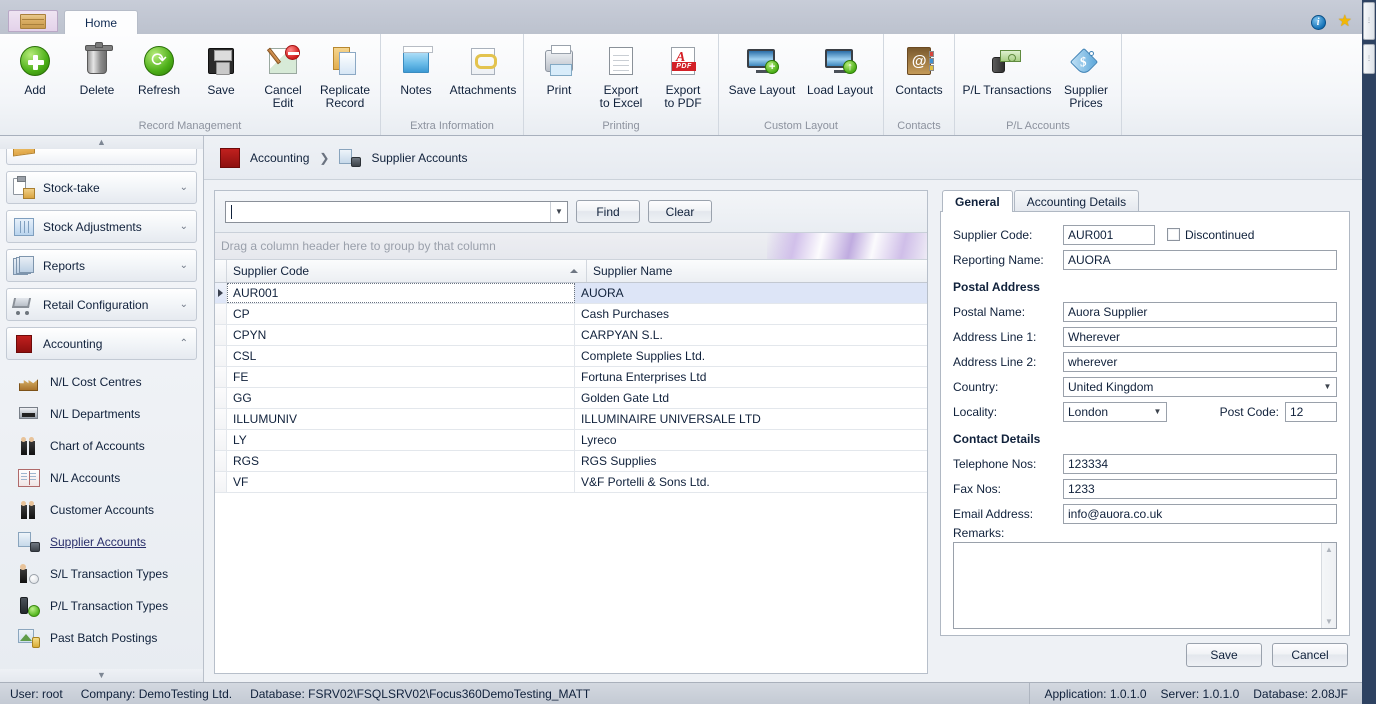  What do you see at coordinates (35, 68) in the screenshot?
I see `ribbon-button-add: Add` at bounding box center [35, 68].